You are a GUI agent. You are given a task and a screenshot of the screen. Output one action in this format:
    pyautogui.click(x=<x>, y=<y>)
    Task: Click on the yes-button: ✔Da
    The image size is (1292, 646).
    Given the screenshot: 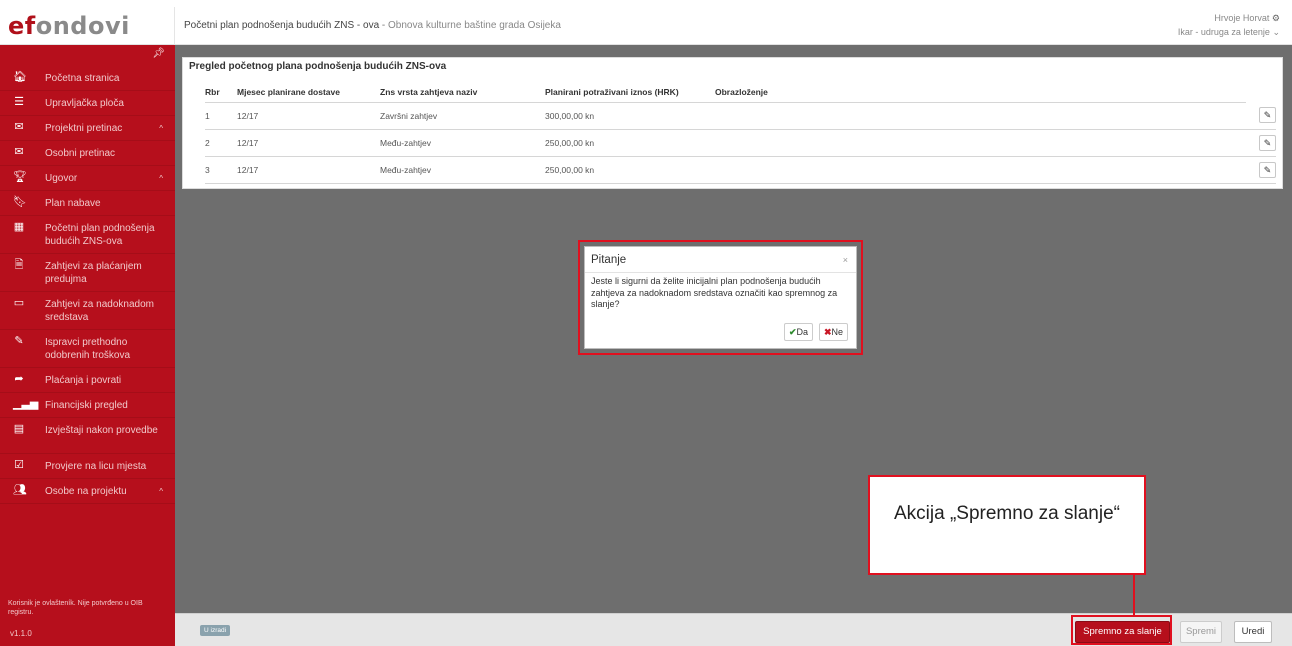 What is the action you would take?
    pyautogui.click(x=799, y=332)
    